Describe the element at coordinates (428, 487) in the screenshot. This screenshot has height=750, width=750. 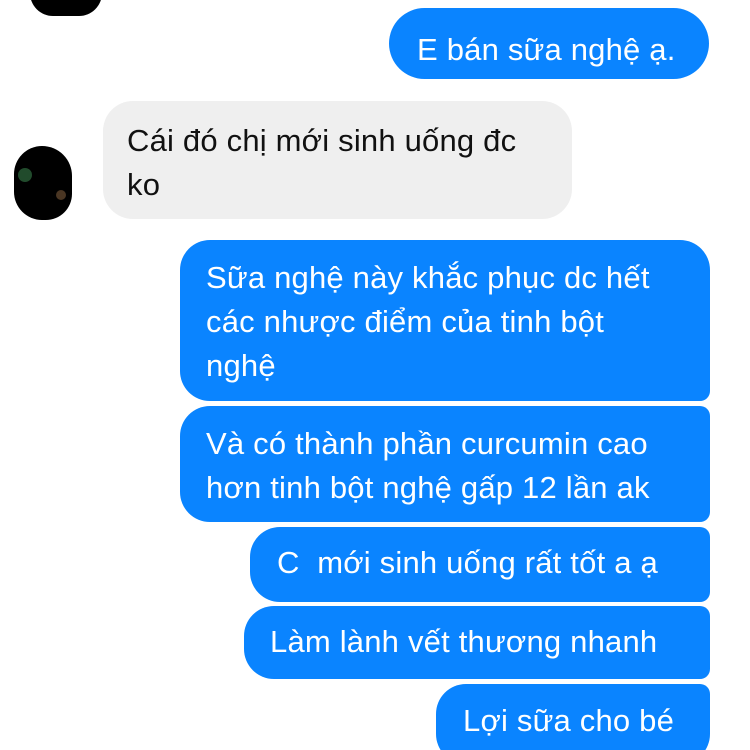
I see `message-text: hơn tinh bột nghệ gấp 12 lần ak` at that location.